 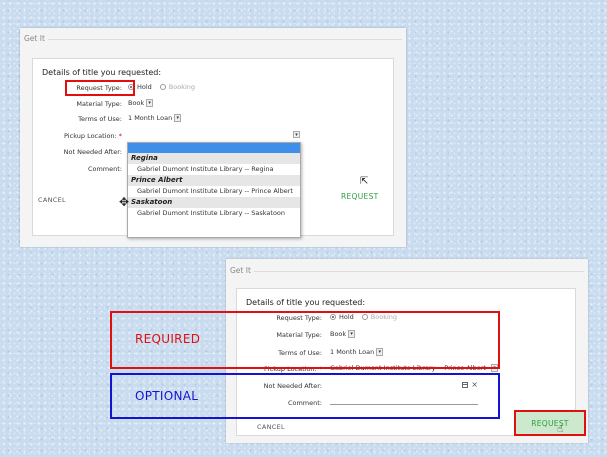 I want to click on optional-annotation-label: OPTIONAL, so click(x=167, y=396).